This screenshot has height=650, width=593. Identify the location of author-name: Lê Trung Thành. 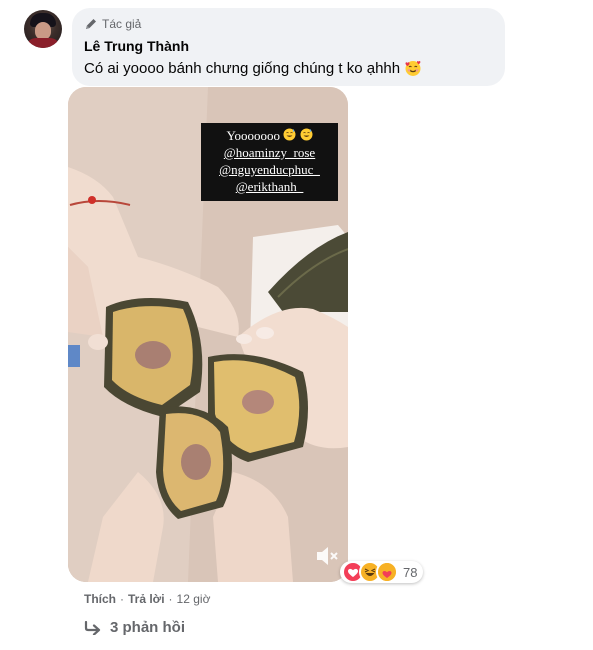
(288, 46).